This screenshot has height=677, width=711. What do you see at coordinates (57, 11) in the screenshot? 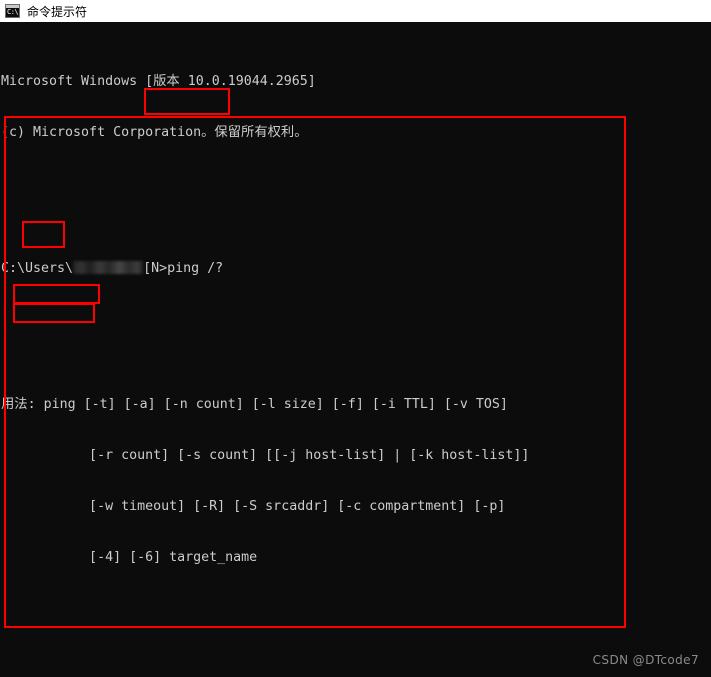
I see `window-title: 命令提示符` at bounding box center [57, 11].